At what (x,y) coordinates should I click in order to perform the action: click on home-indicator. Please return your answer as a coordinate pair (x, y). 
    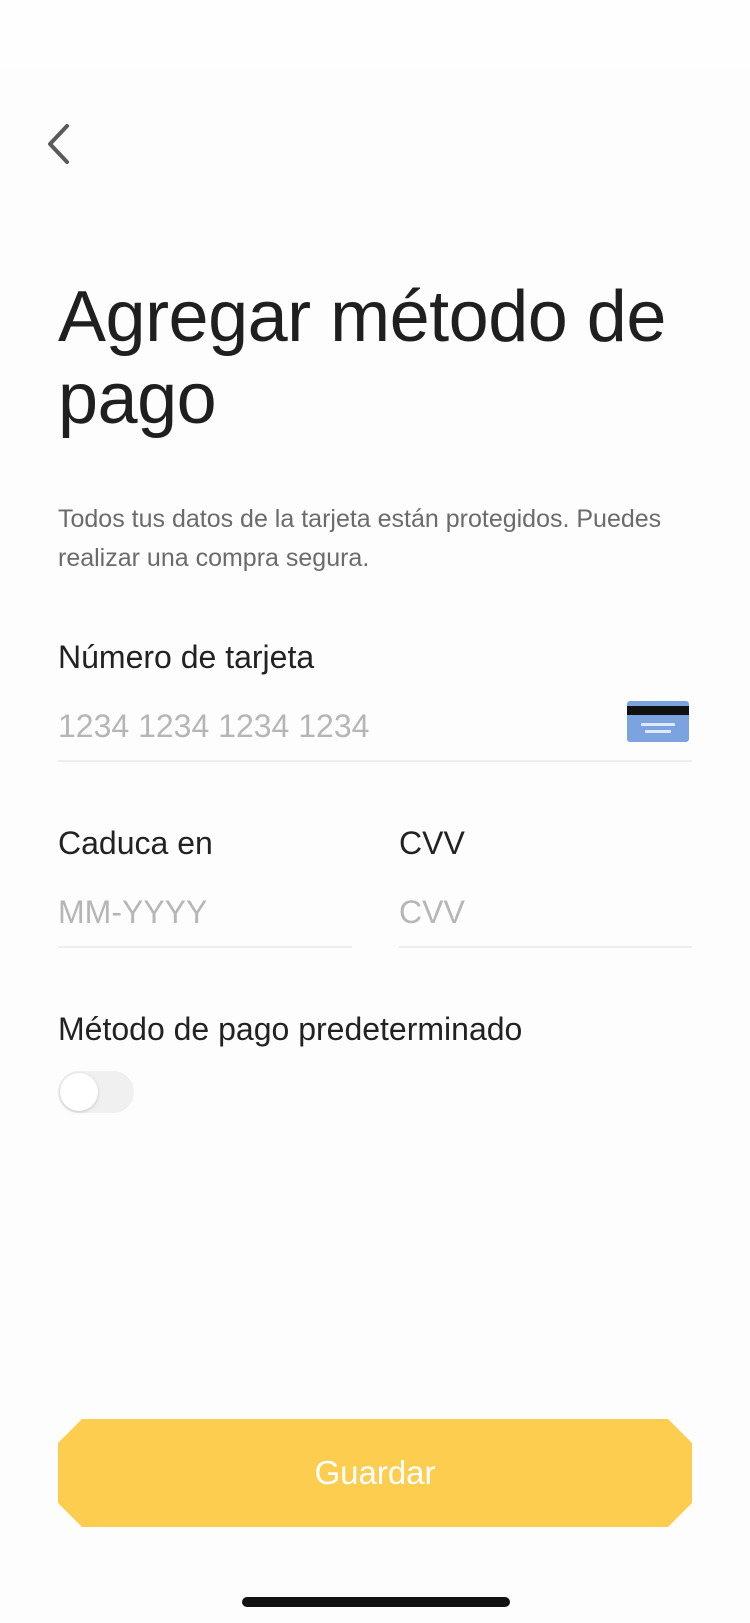
    Looking at the image, I should click on (376, 1602).